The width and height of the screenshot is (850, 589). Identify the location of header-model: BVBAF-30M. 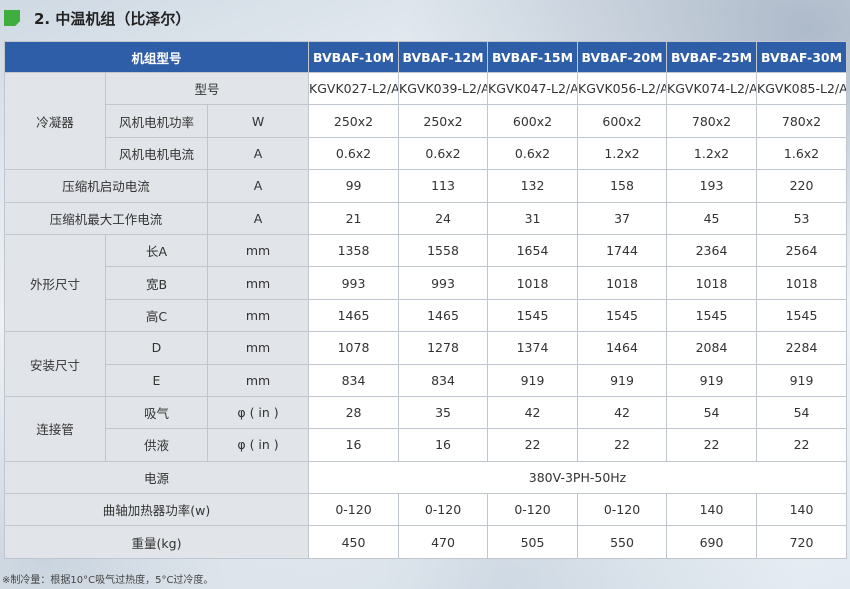
(802, 57).